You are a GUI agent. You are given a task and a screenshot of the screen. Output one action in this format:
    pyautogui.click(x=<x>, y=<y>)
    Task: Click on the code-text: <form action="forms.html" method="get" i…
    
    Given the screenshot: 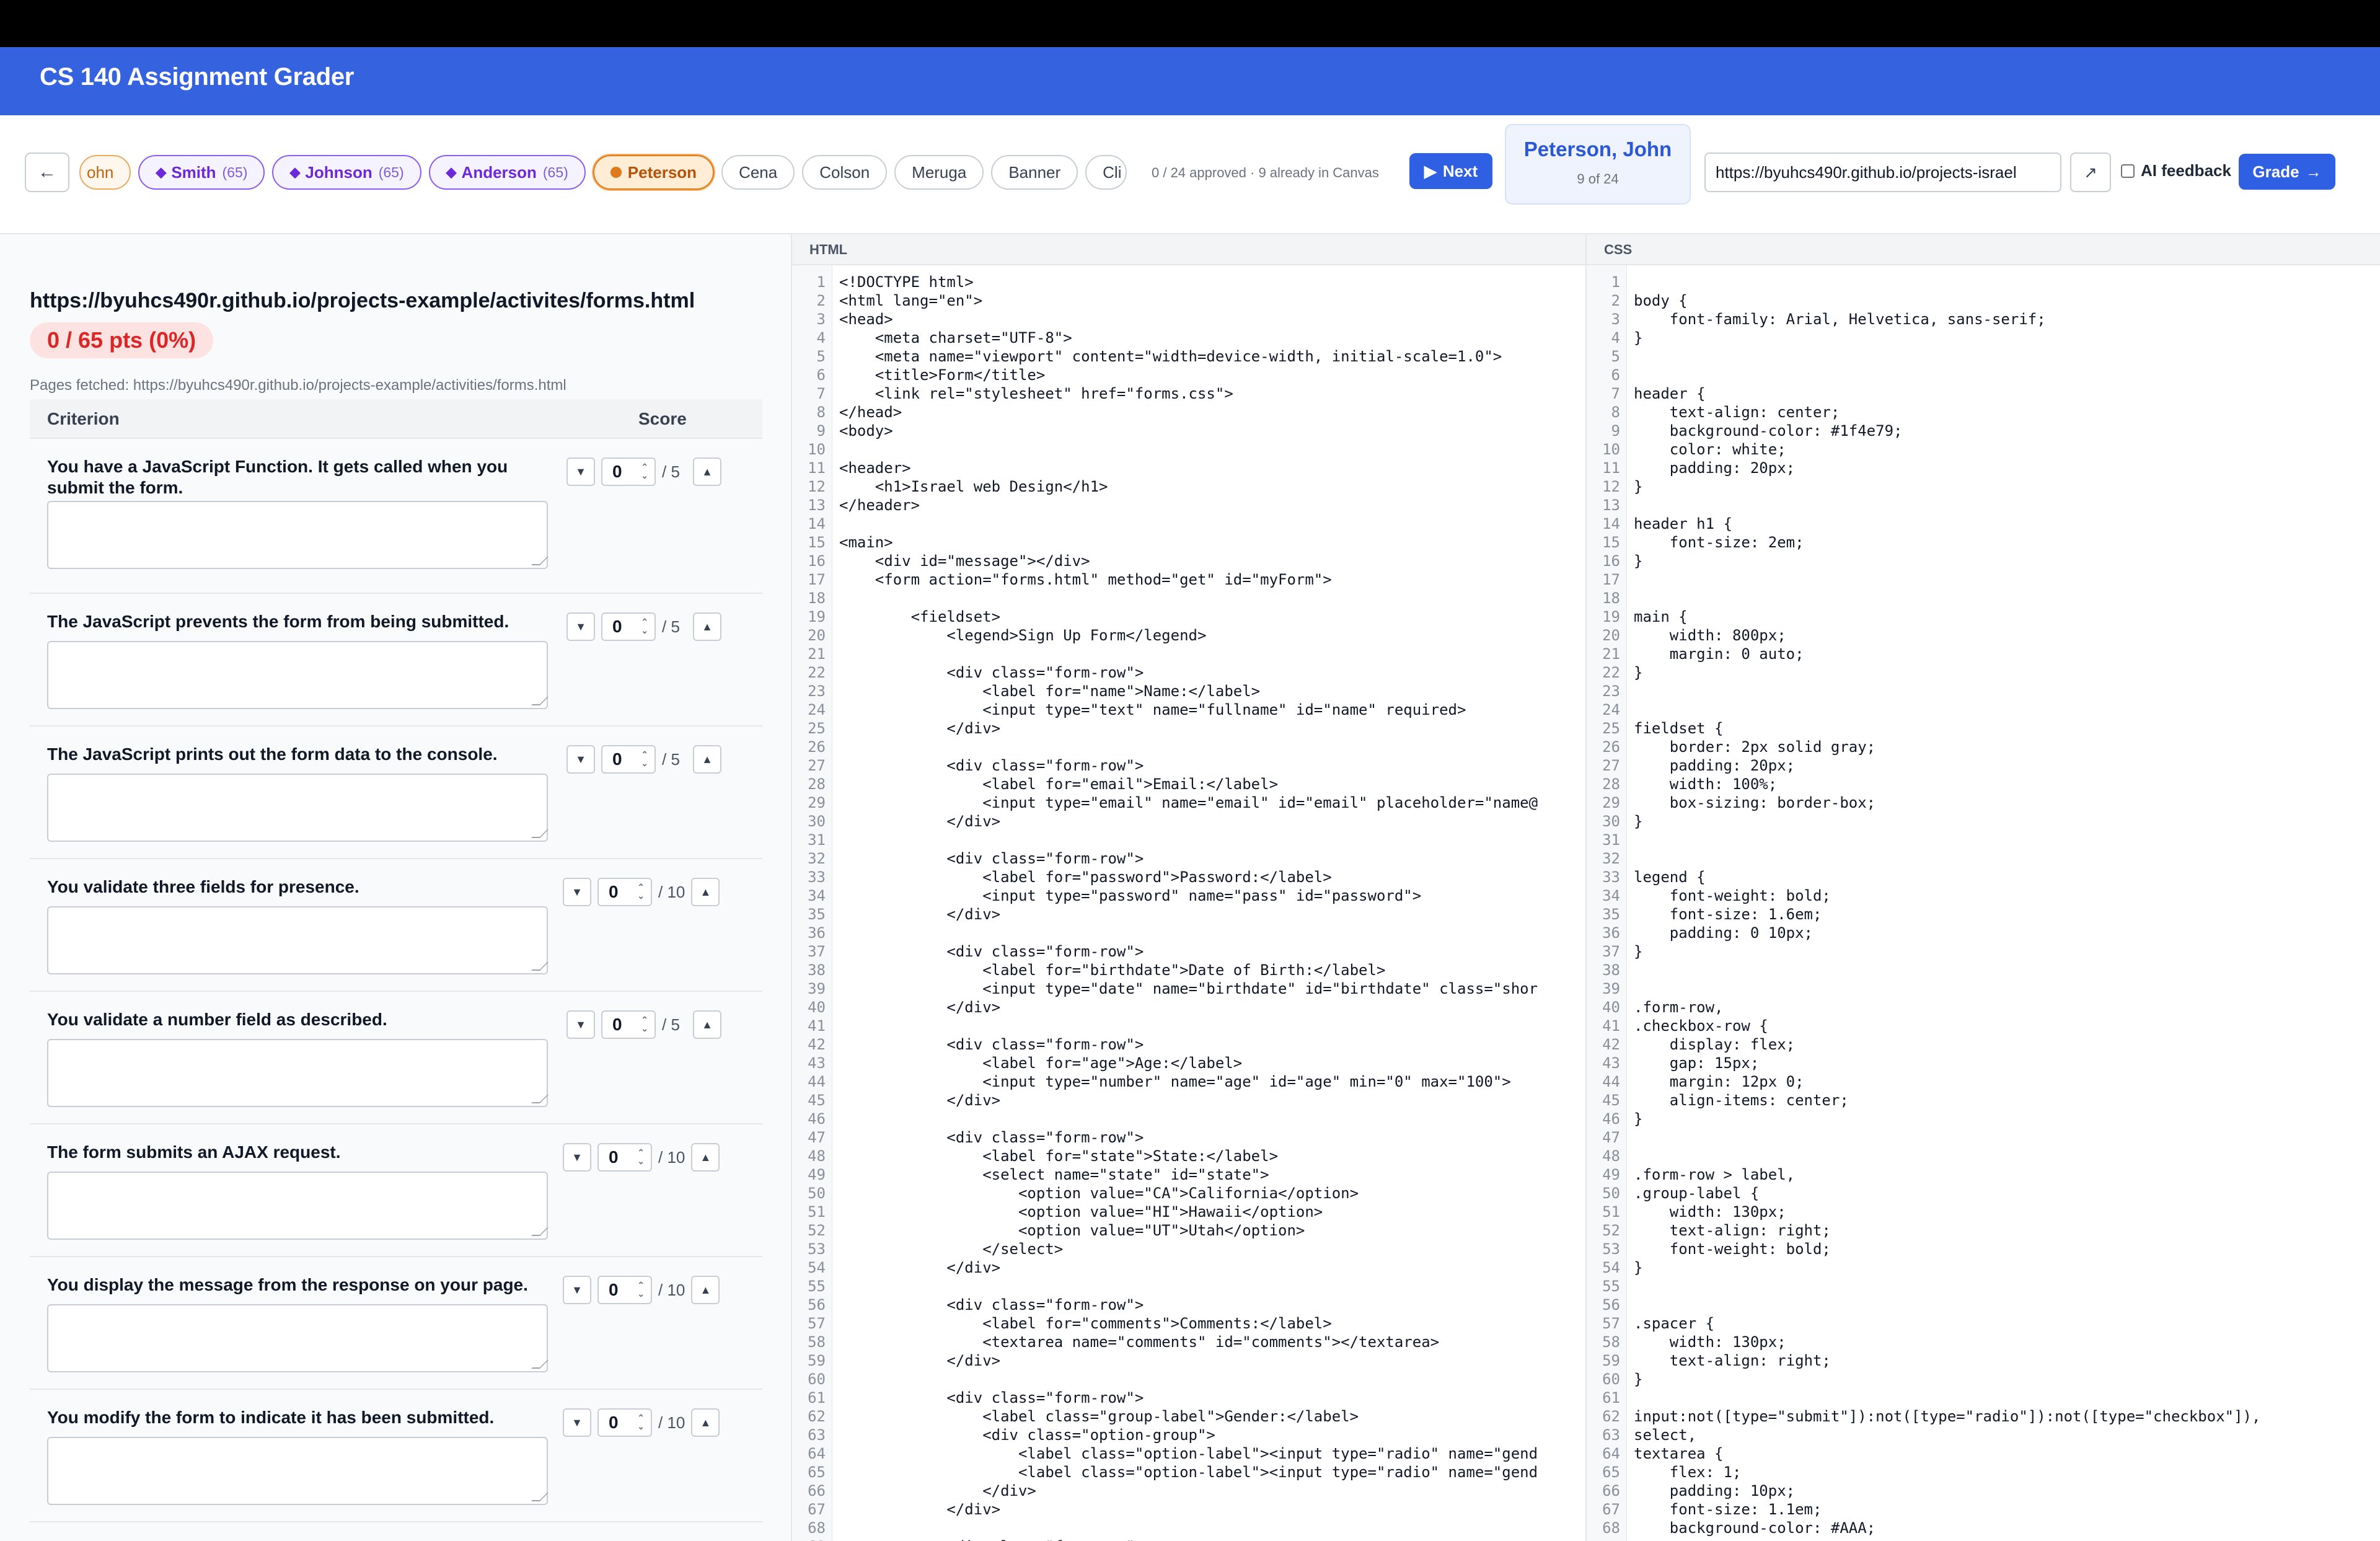 What is the action you would take?
    pyautogui.click(x=1085, y=579)
    